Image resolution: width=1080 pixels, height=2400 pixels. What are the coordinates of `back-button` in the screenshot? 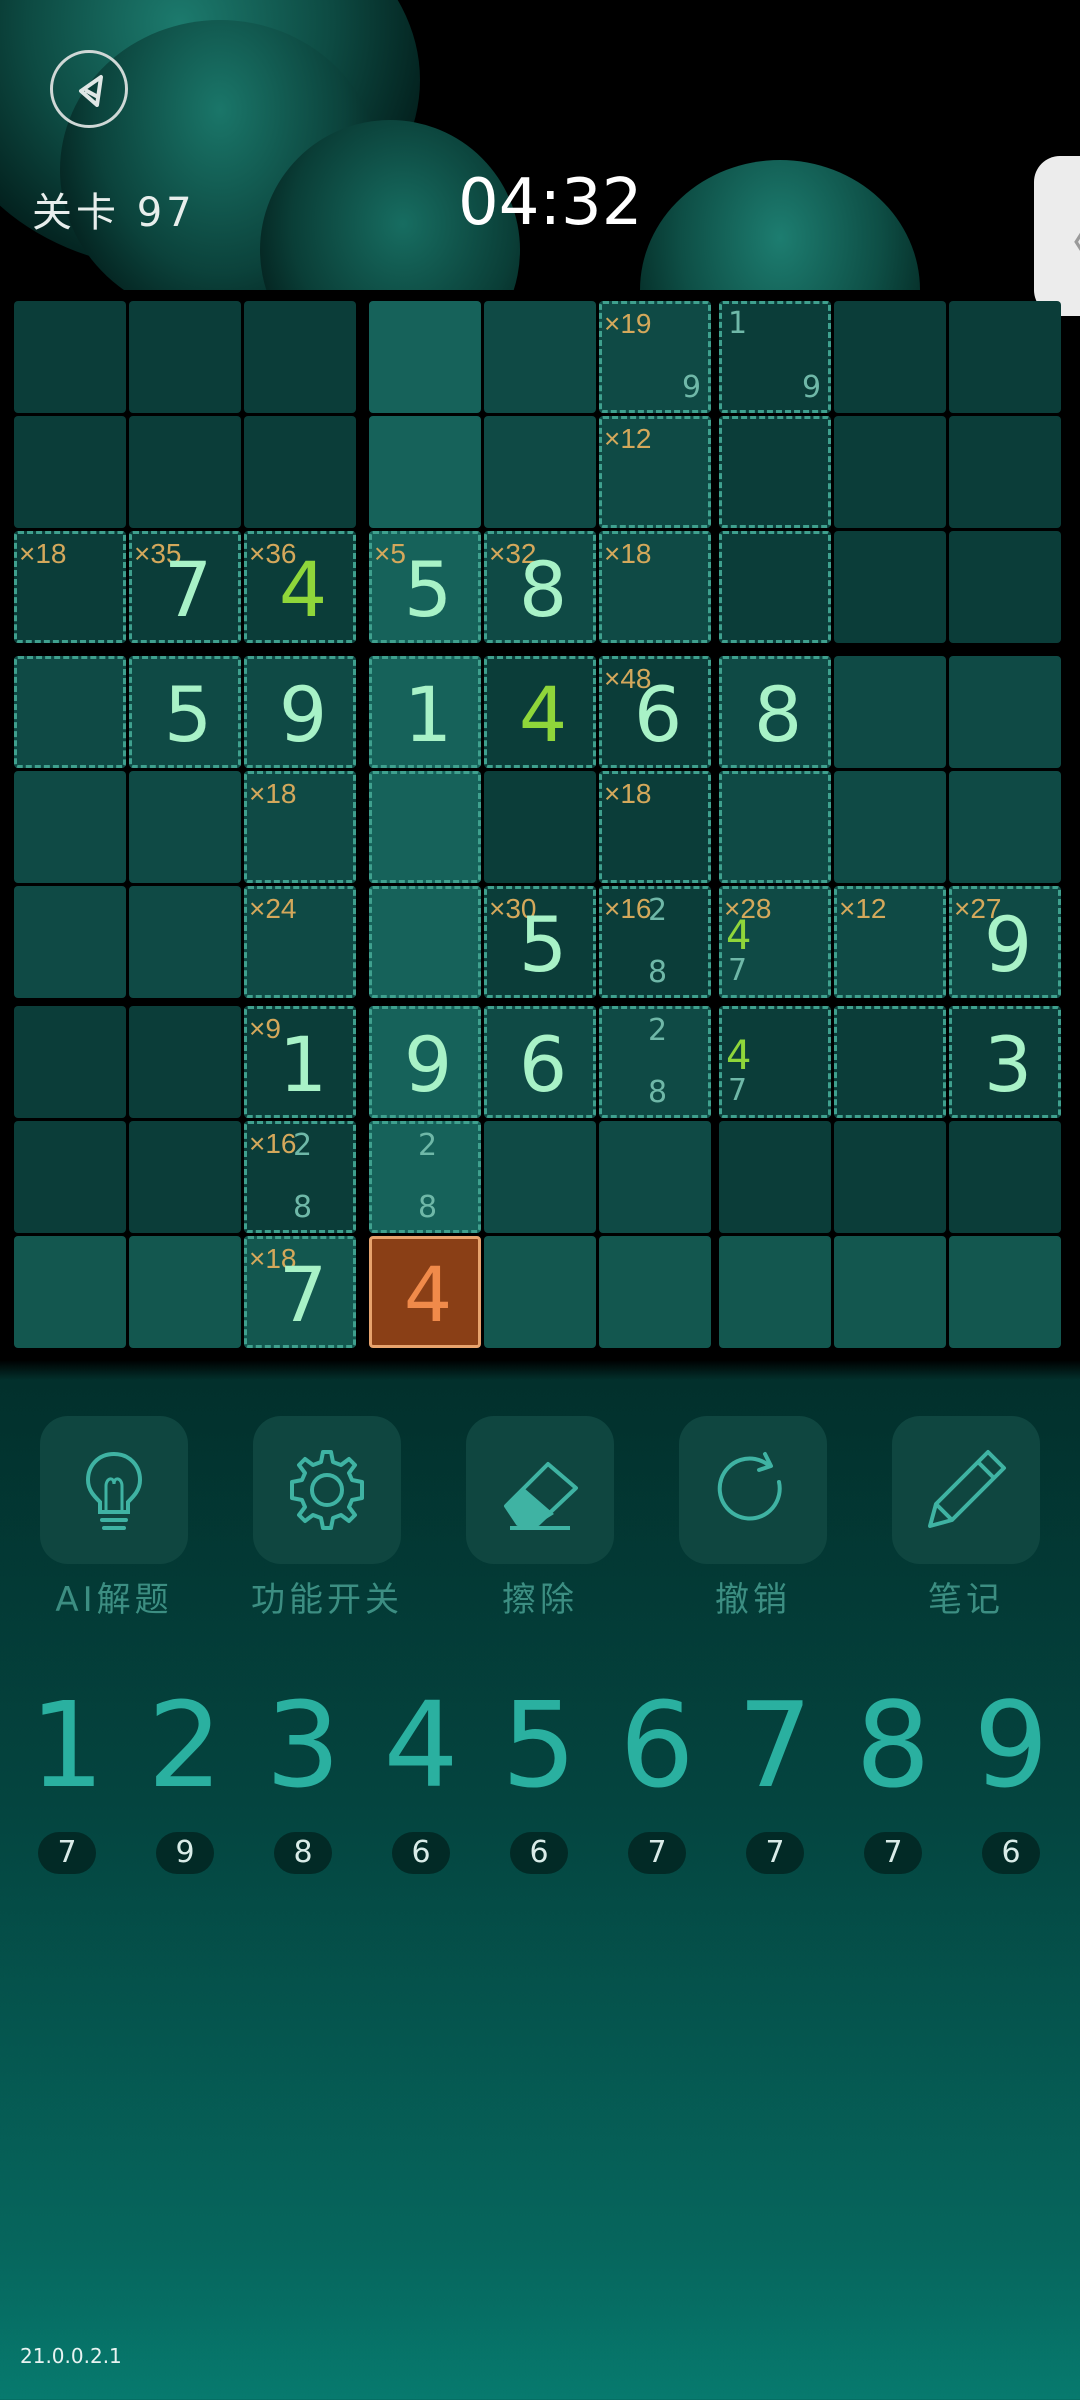 It's located at (89, 89).